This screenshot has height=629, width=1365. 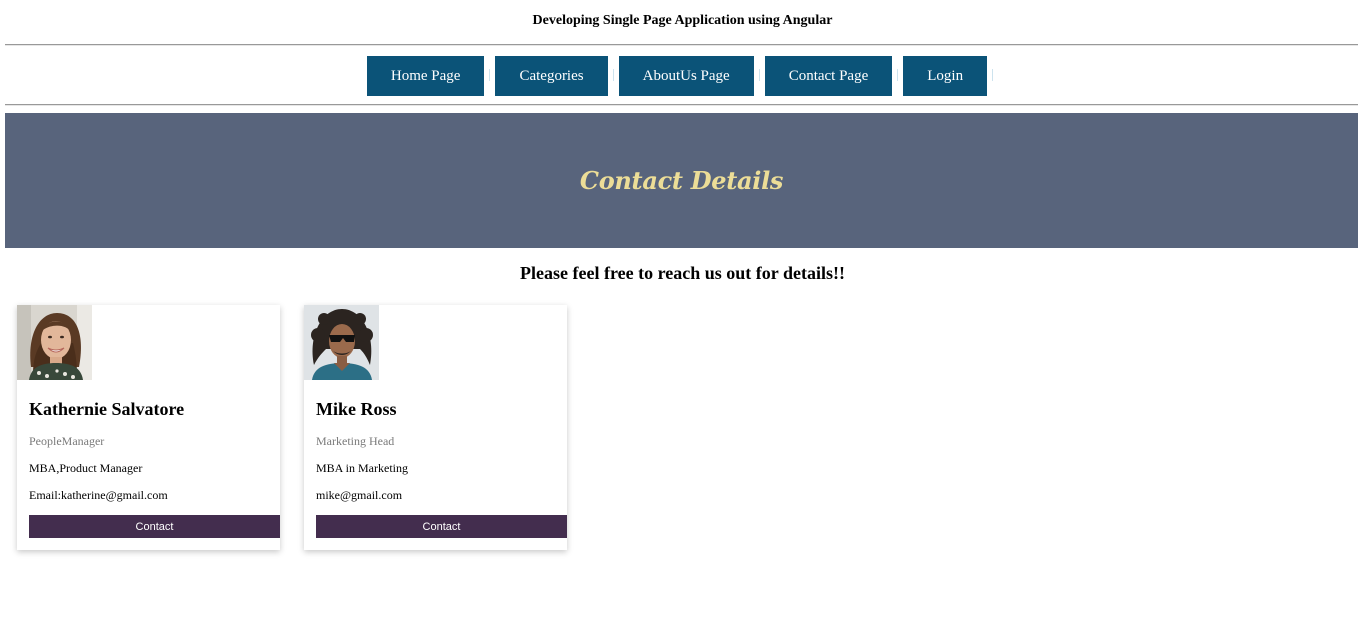 What do you see at coordinates (359, 495) in the screenshot?
I see `contact-email: mike@gmail.com` at bounding box center [359, 495].